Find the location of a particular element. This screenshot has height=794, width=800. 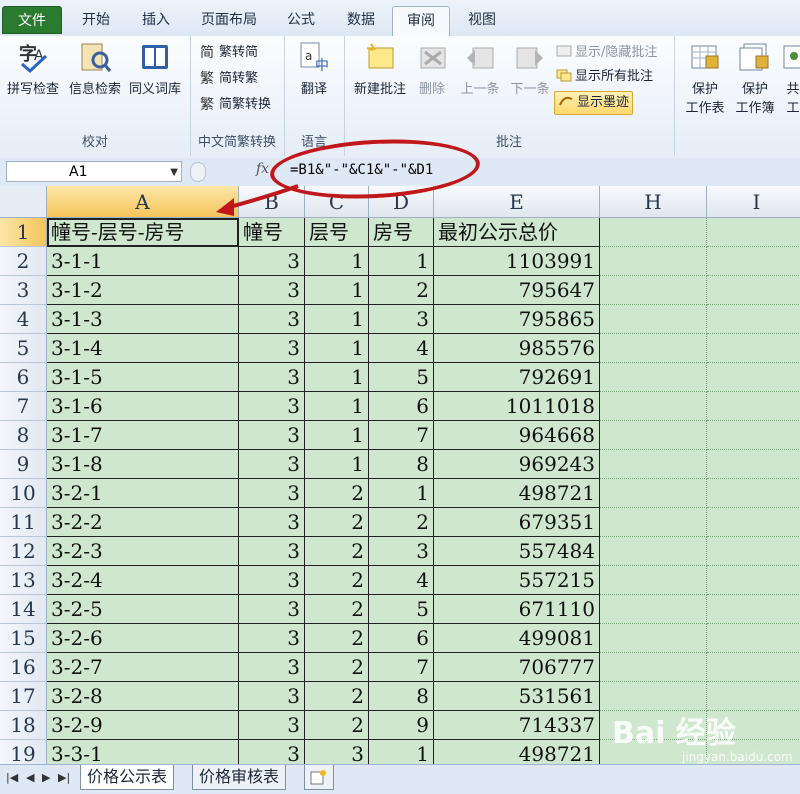

table-cell: 3-2-2 is located at coordinates (143, 522).